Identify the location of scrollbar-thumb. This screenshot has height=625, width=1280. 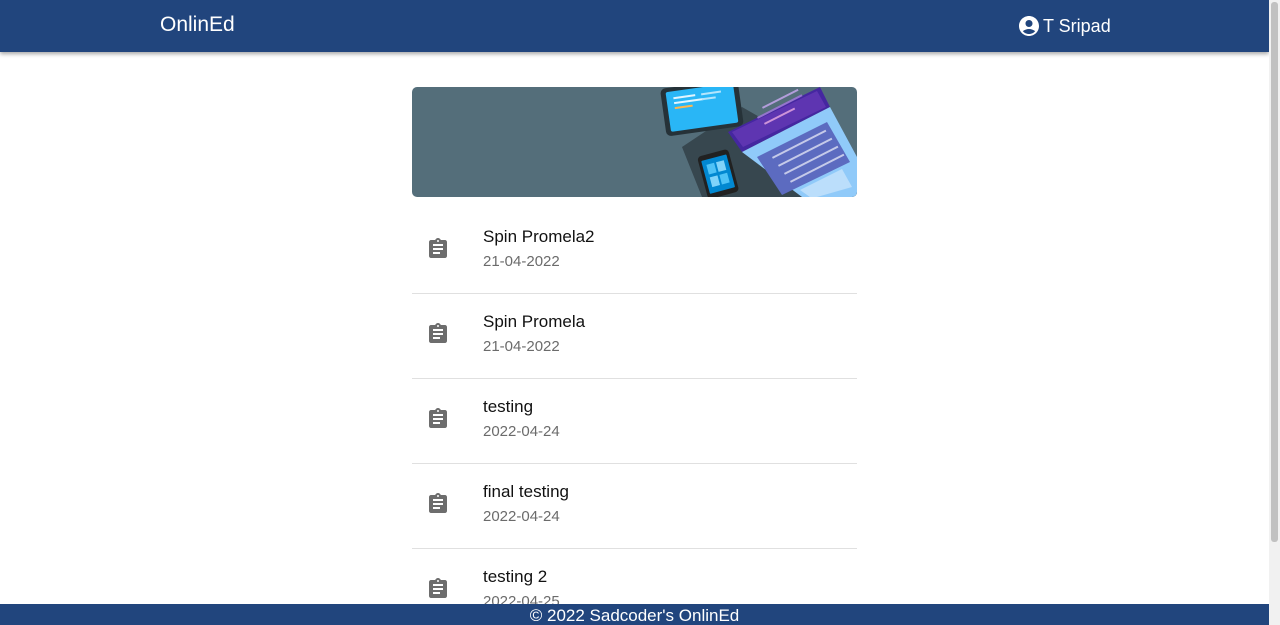
(1274, 272).